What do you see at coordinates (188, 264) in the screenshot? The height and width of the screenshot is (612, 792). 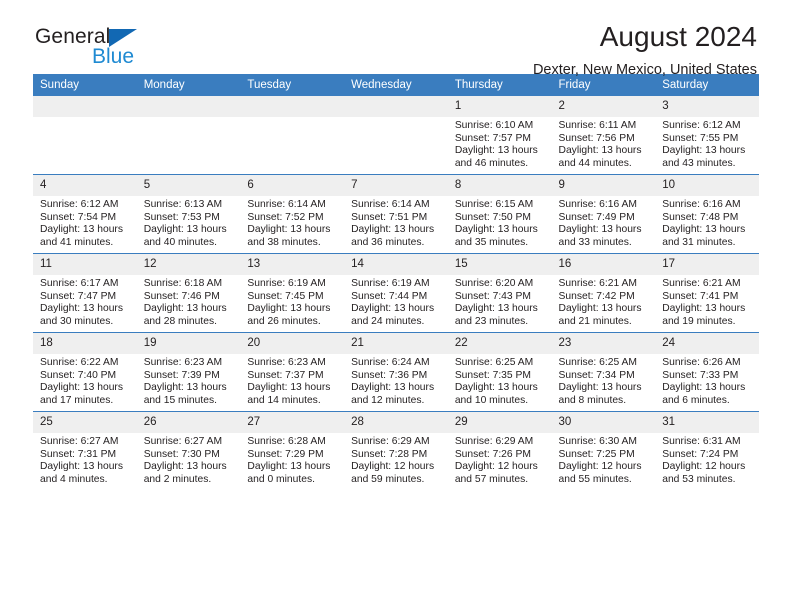 I see `day-number: 12` at bounding box center [188, 264].